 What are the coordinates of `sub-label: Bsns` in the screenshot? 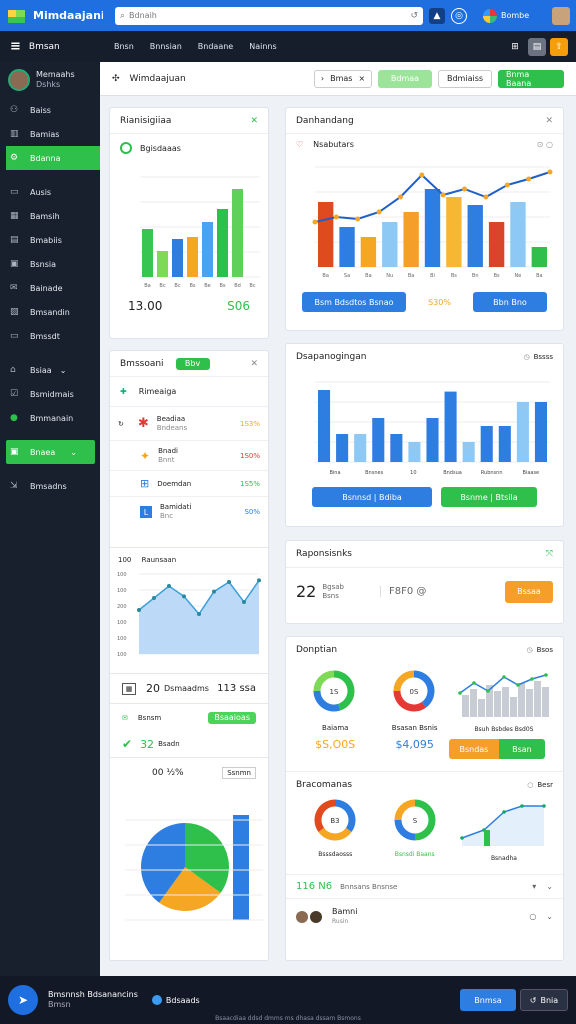 It's located at (330, 595).